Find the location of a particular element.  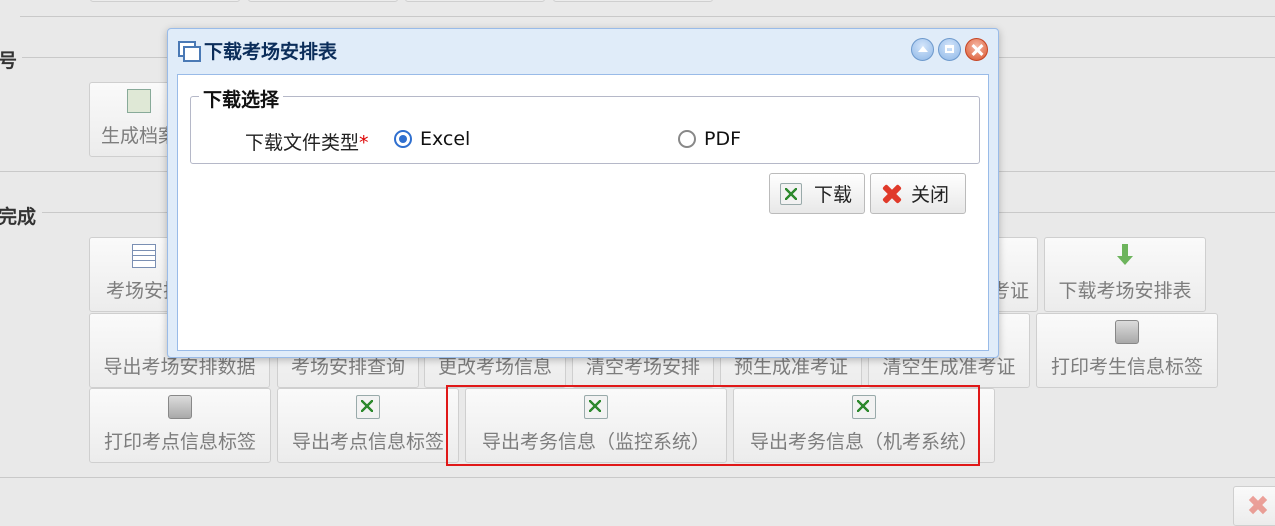

radio-excel-label: Excel is located at coordinates (445, 139).